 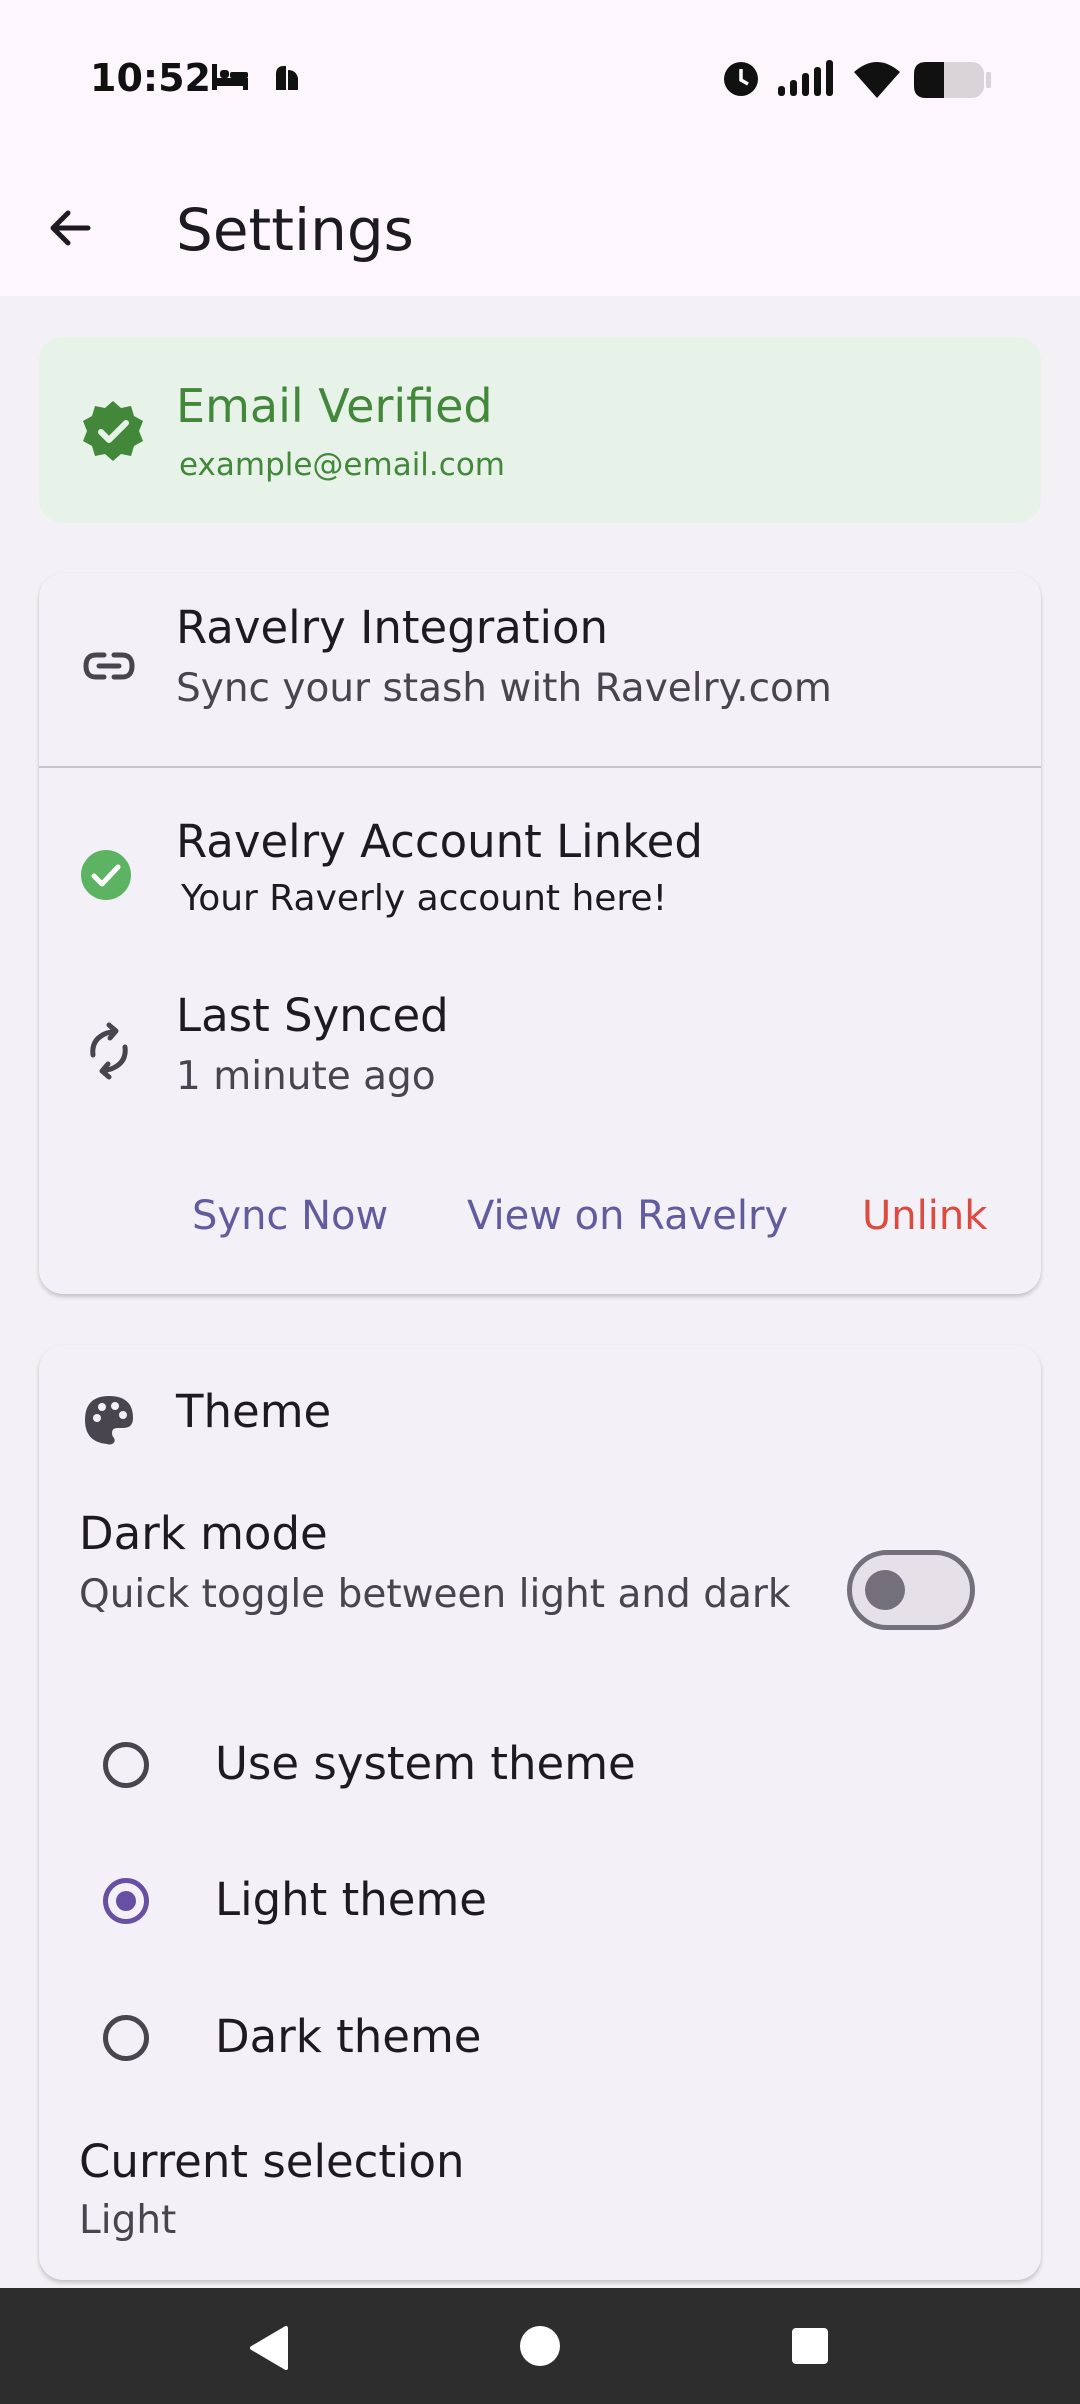 What do you see at coordinates (312, 1015) in the screenshot?
I see `last-synced-title: Last Synced` at bounding box center [312, 1015].